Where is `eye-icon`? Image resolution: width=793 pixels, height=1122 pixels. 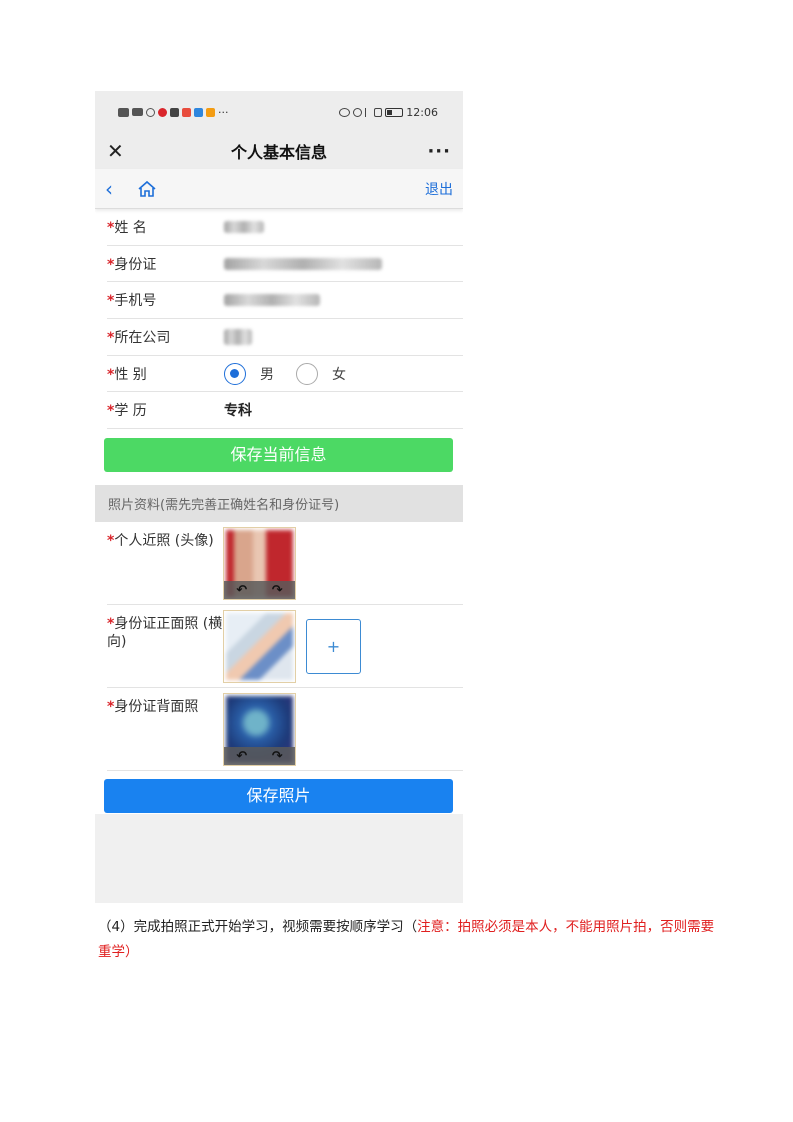 eye-icon is located at coordinates (345, 112).